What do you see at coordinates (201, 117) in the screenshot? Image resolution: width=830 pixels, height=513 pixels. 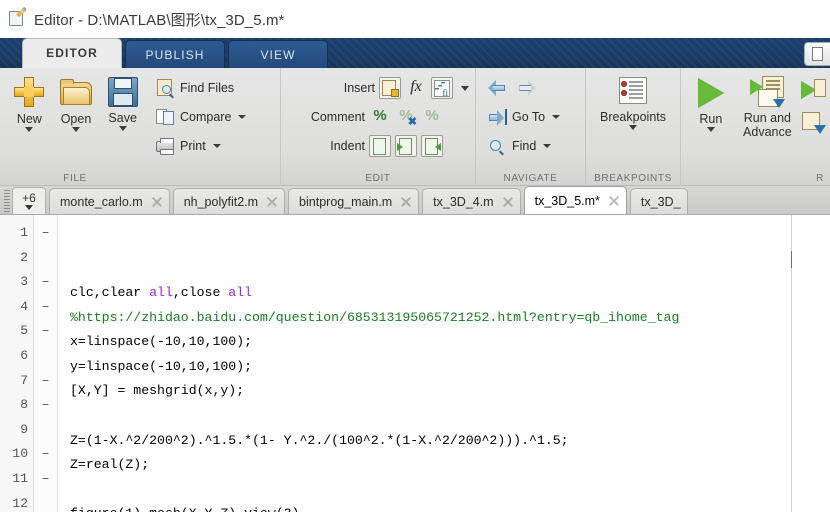 I see `compare-button: Compare` at bounding box center [201, 117].